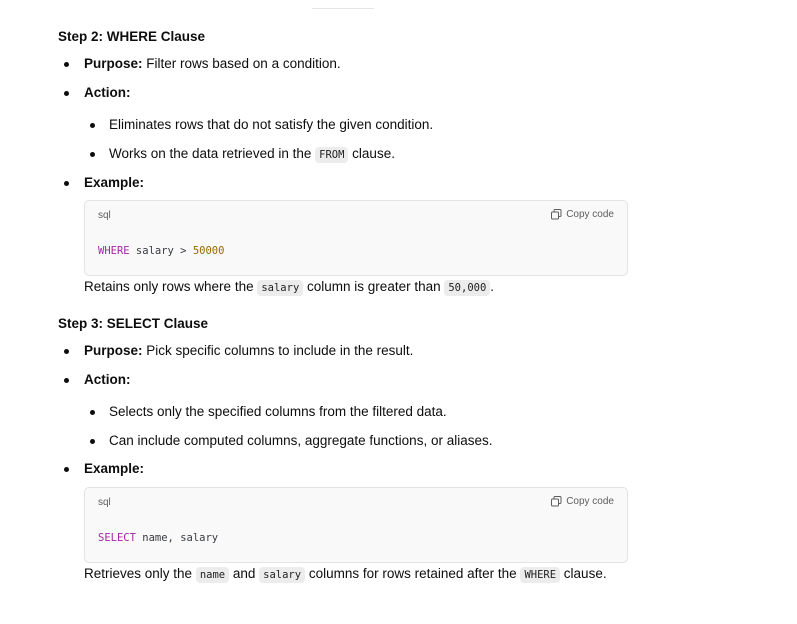 The image size is (797, 624). Describe the element at coordinates (140, 573) in the screenshot. I see `para-text: Retrieves only the` at that location.